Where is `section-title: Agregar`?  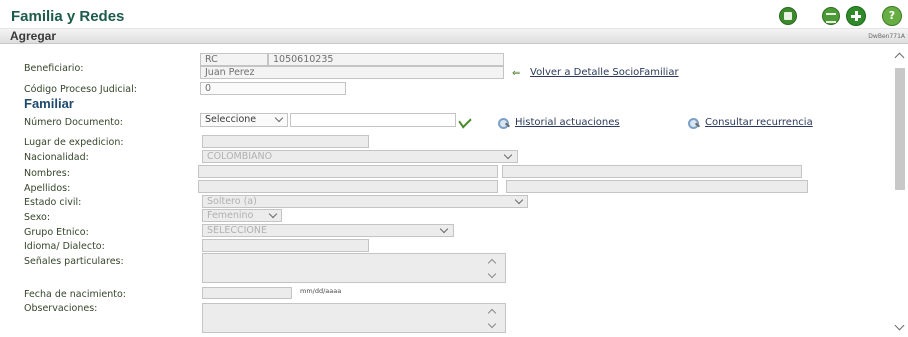 section-title: Agregar is located at coordinates (33, 36).